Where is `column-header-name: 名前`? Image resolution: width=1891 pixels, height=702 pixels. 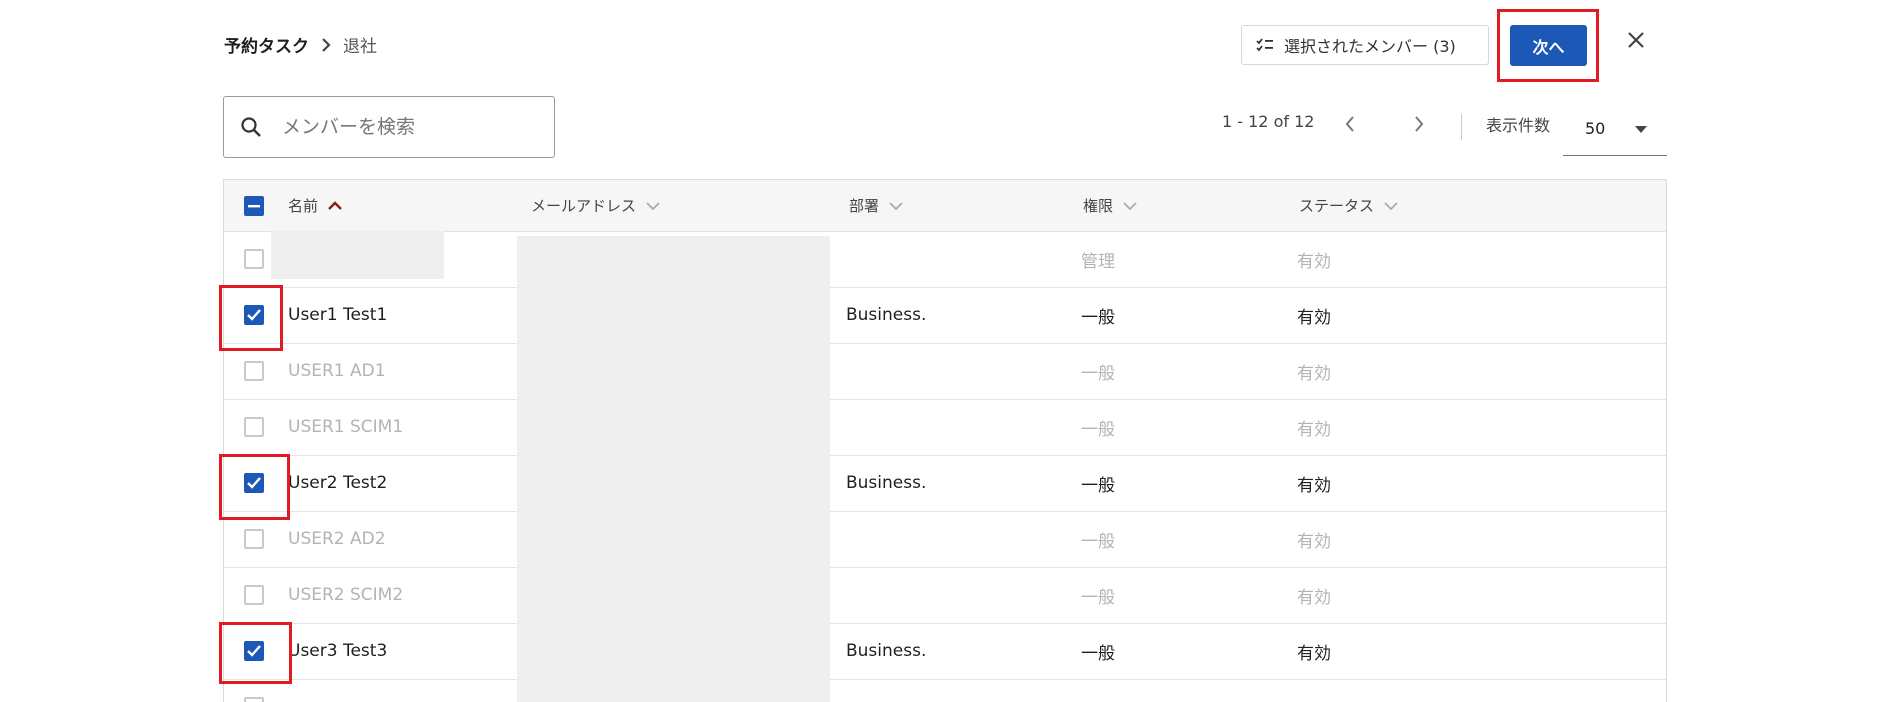 column-header-name: 名前 is located at coordinates (315, 205).